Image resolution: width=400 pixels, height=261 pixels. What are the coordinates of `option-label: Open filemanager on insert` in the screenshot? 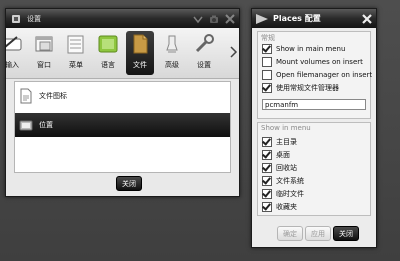 It's located at (324, 75).